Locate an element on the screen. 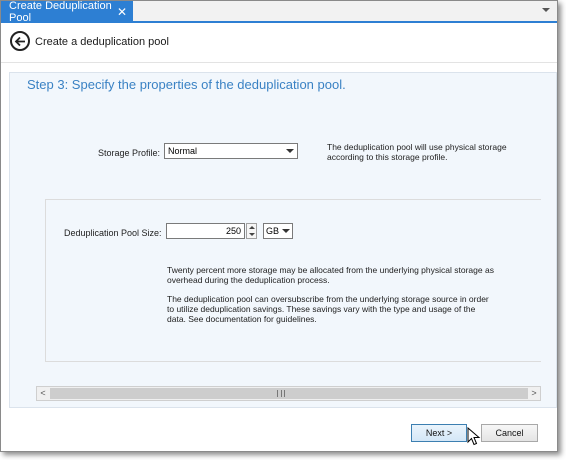 The width and height of the screenshot is (566, 460). close-icon: ✕ is located at coordinates (122, 12).